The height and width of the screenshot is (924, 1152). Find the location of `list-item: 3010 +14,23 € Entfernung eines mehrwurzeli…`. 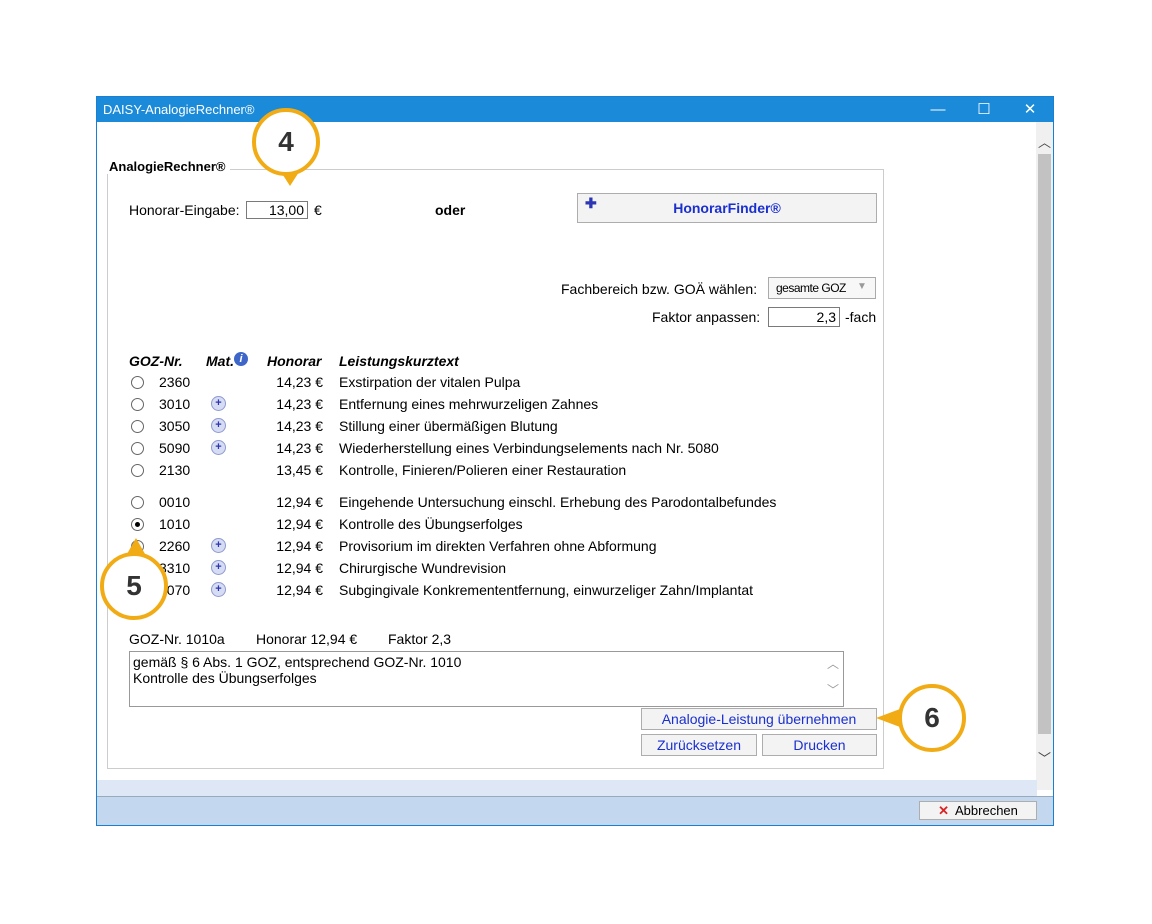

list-item: 3010 +14,23 € Entfernung eines mehrwurzeli… is located at coordinates (492, 406).